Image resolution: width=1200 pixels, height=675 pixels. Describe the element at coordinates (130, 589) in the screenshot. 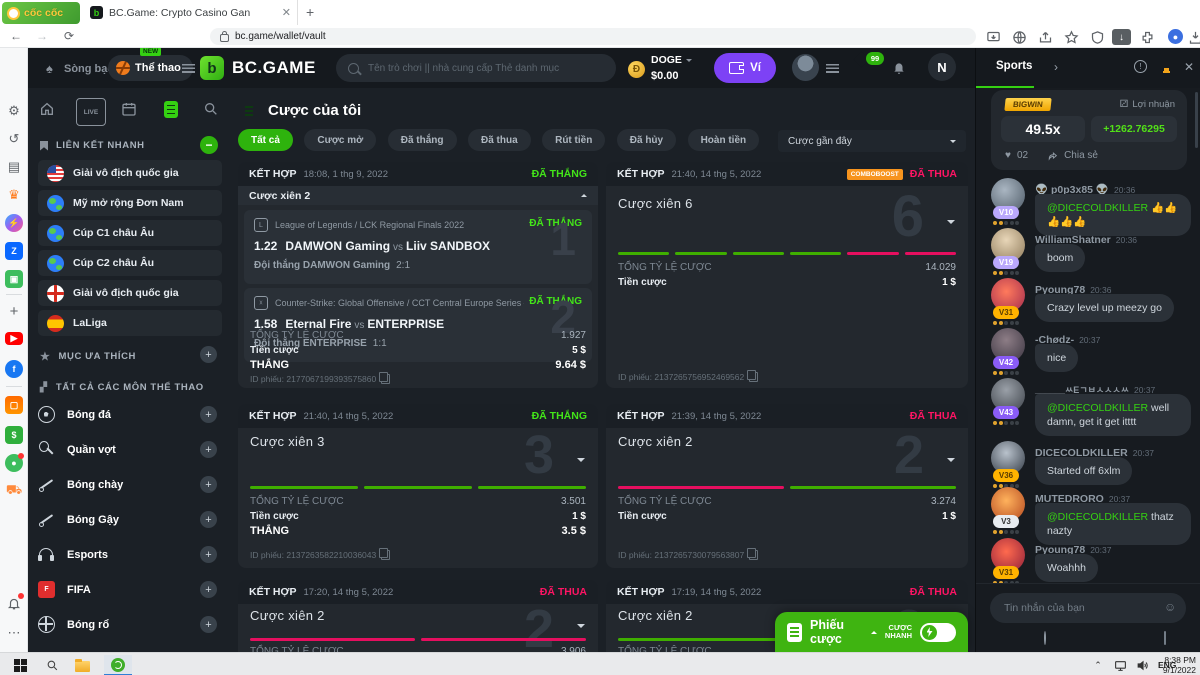

I see `sidebar-item-fifa: F FIFA` at that location.